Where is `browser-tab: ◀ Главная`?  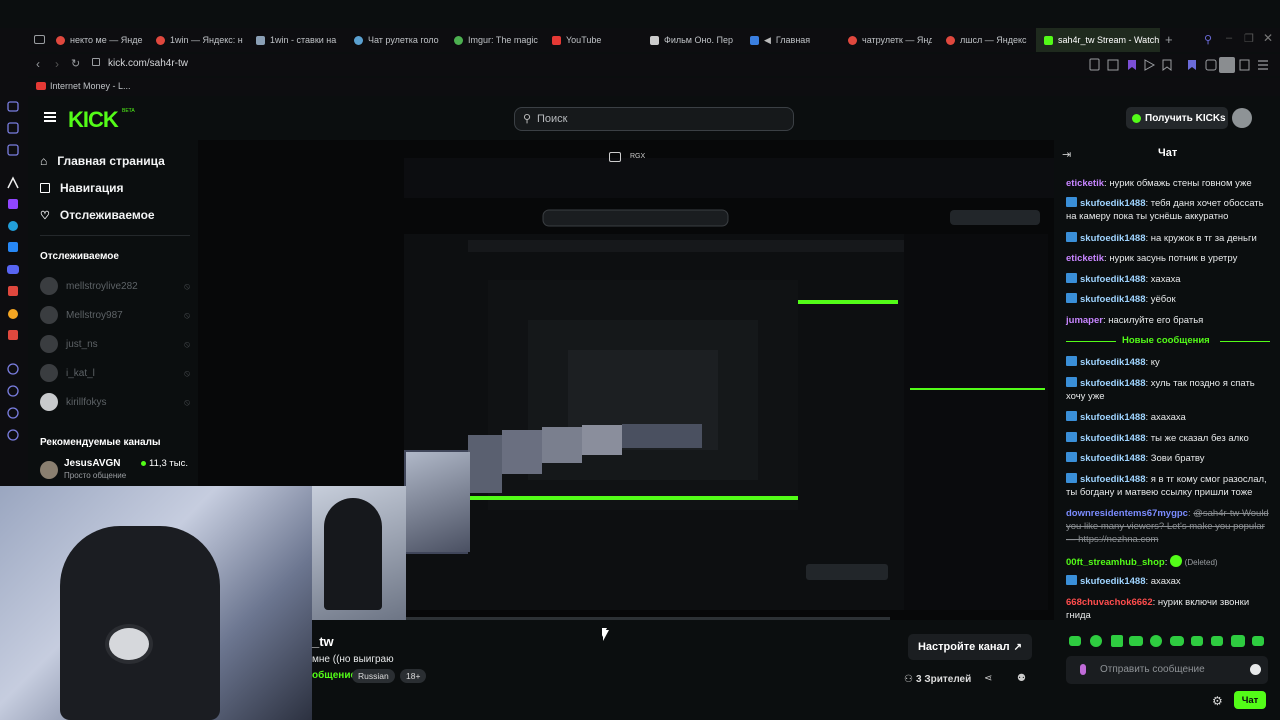
browser-tab: ◀ Главная is located at coordinates (792, 40).